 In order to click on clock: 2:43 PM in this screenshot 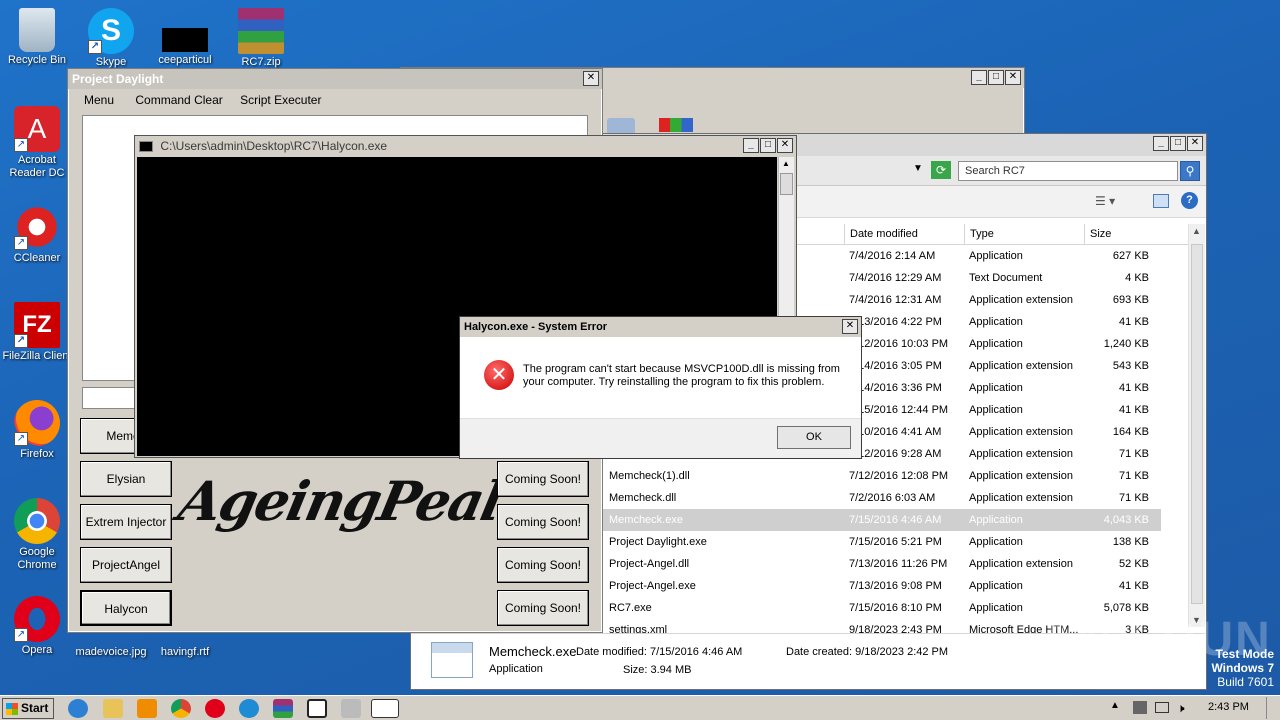, I will do `click(1228, 707)`.